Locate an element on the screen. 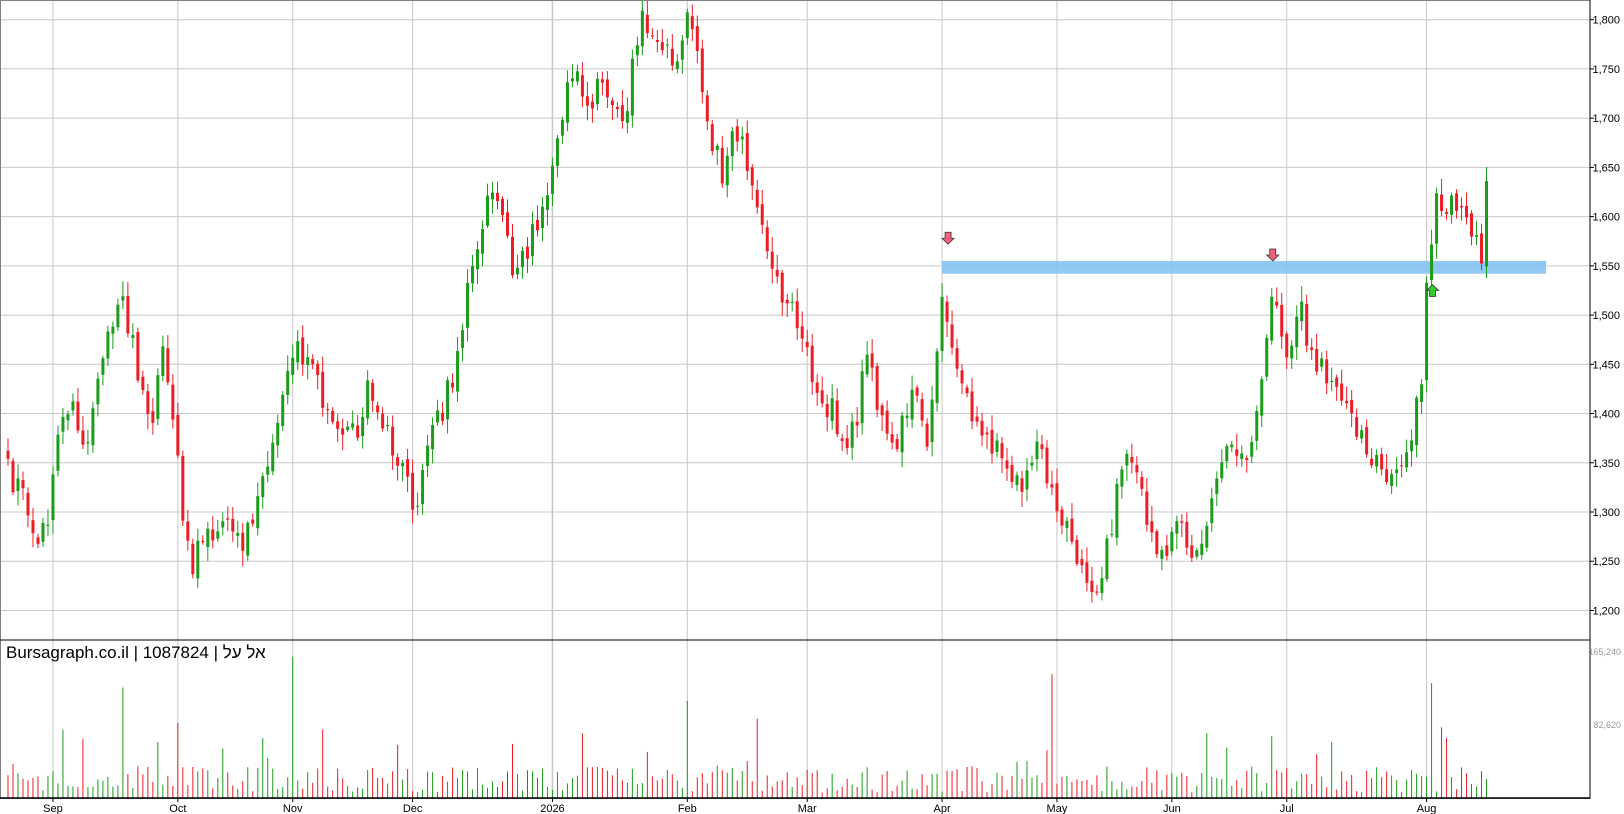 This screenshot has width=1624, height=814. x-tick-label: Nov is located at coordinates (293, 808).